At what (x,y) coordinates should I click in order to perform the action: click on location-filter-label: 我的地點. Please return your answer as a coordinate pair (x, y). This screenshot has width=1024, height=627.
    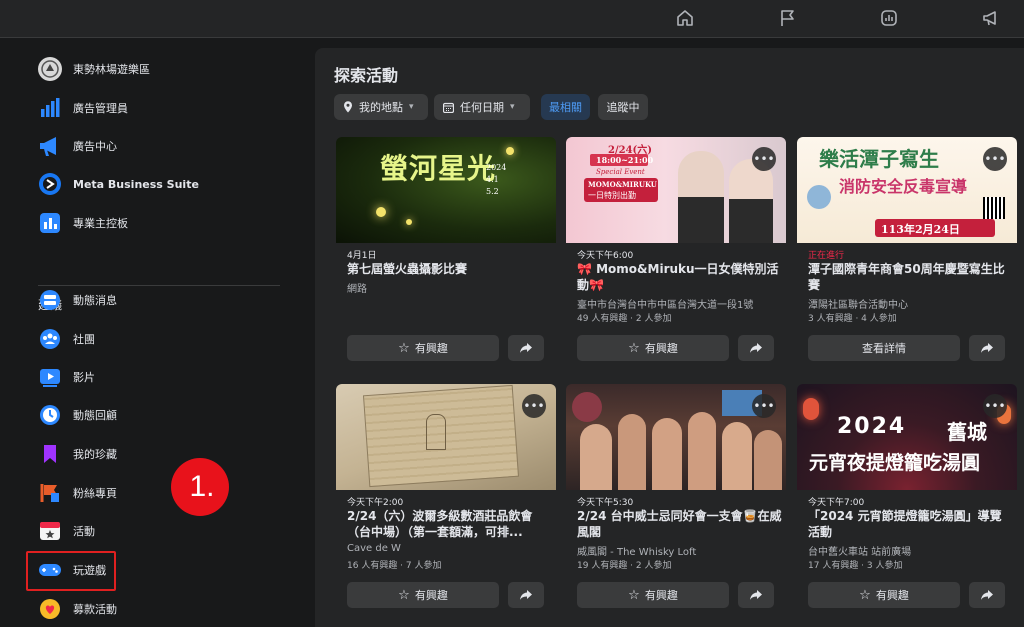
    Looking at the image, I should click on (381, 107).